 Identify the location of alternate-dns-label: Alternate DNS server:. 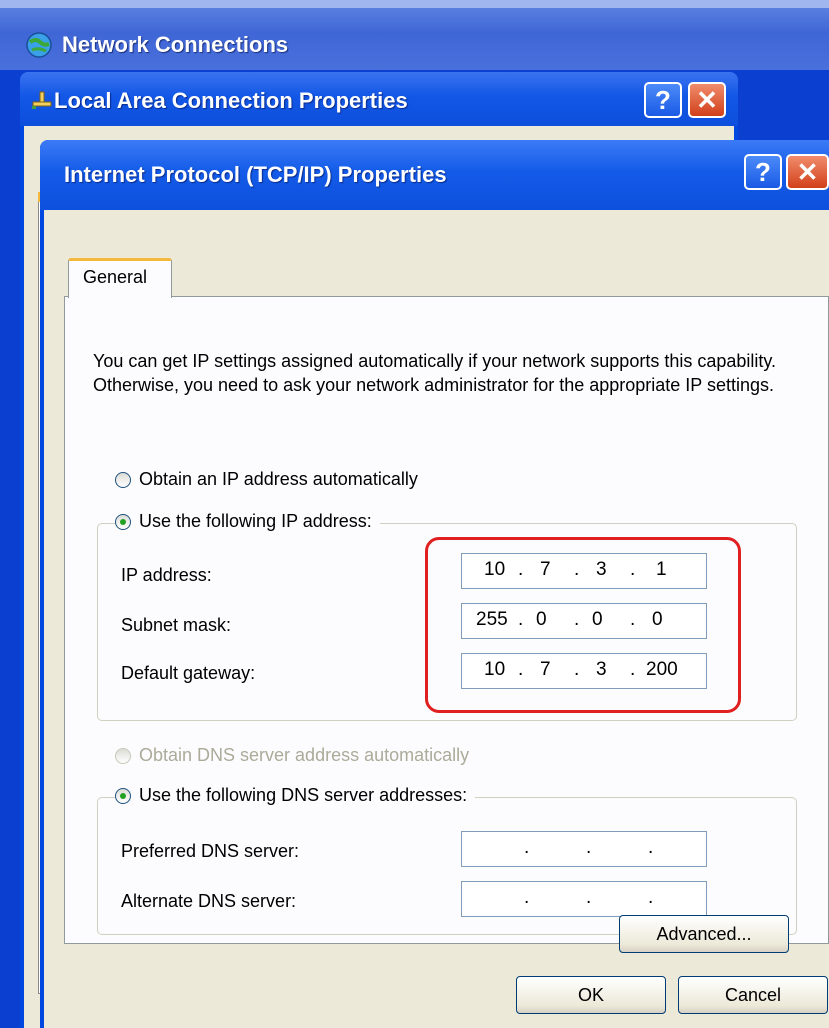
(209, 901).